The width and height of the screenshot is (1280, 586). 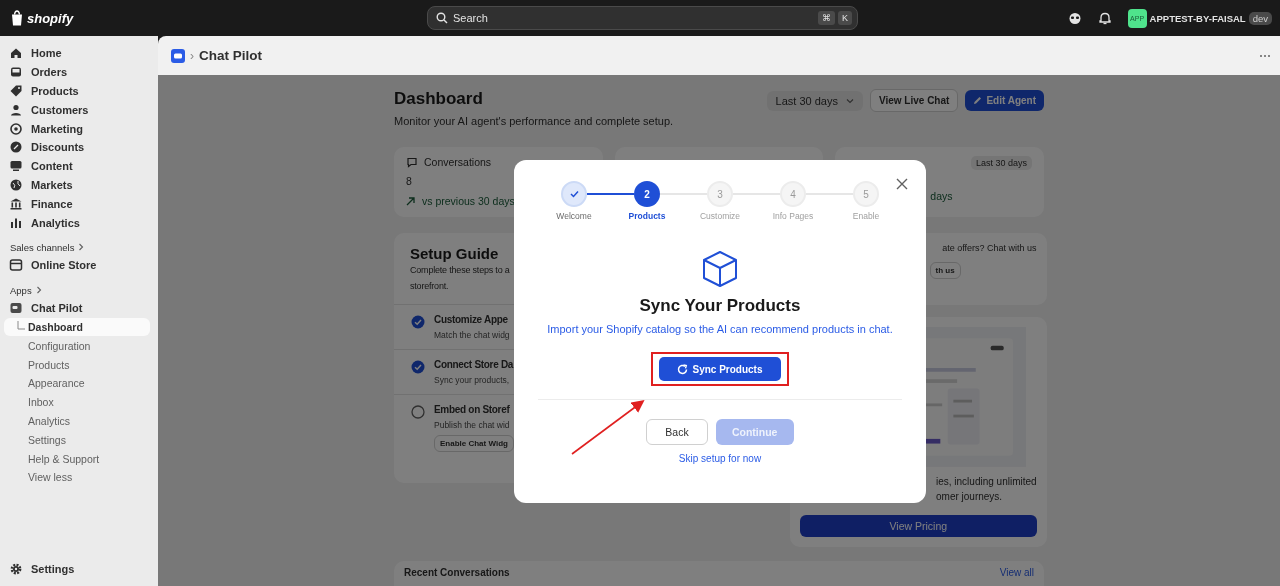 What do you see at coordinates (826, 18) in the screenshot?
I see `keyboard-key: ⌘` at bounding box center [826, 18].